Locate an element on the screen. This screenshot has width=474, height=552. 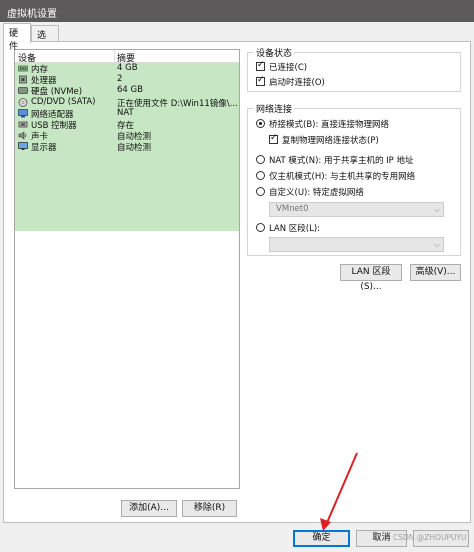
device-name: 内存 is located at coordinates (40, 70).